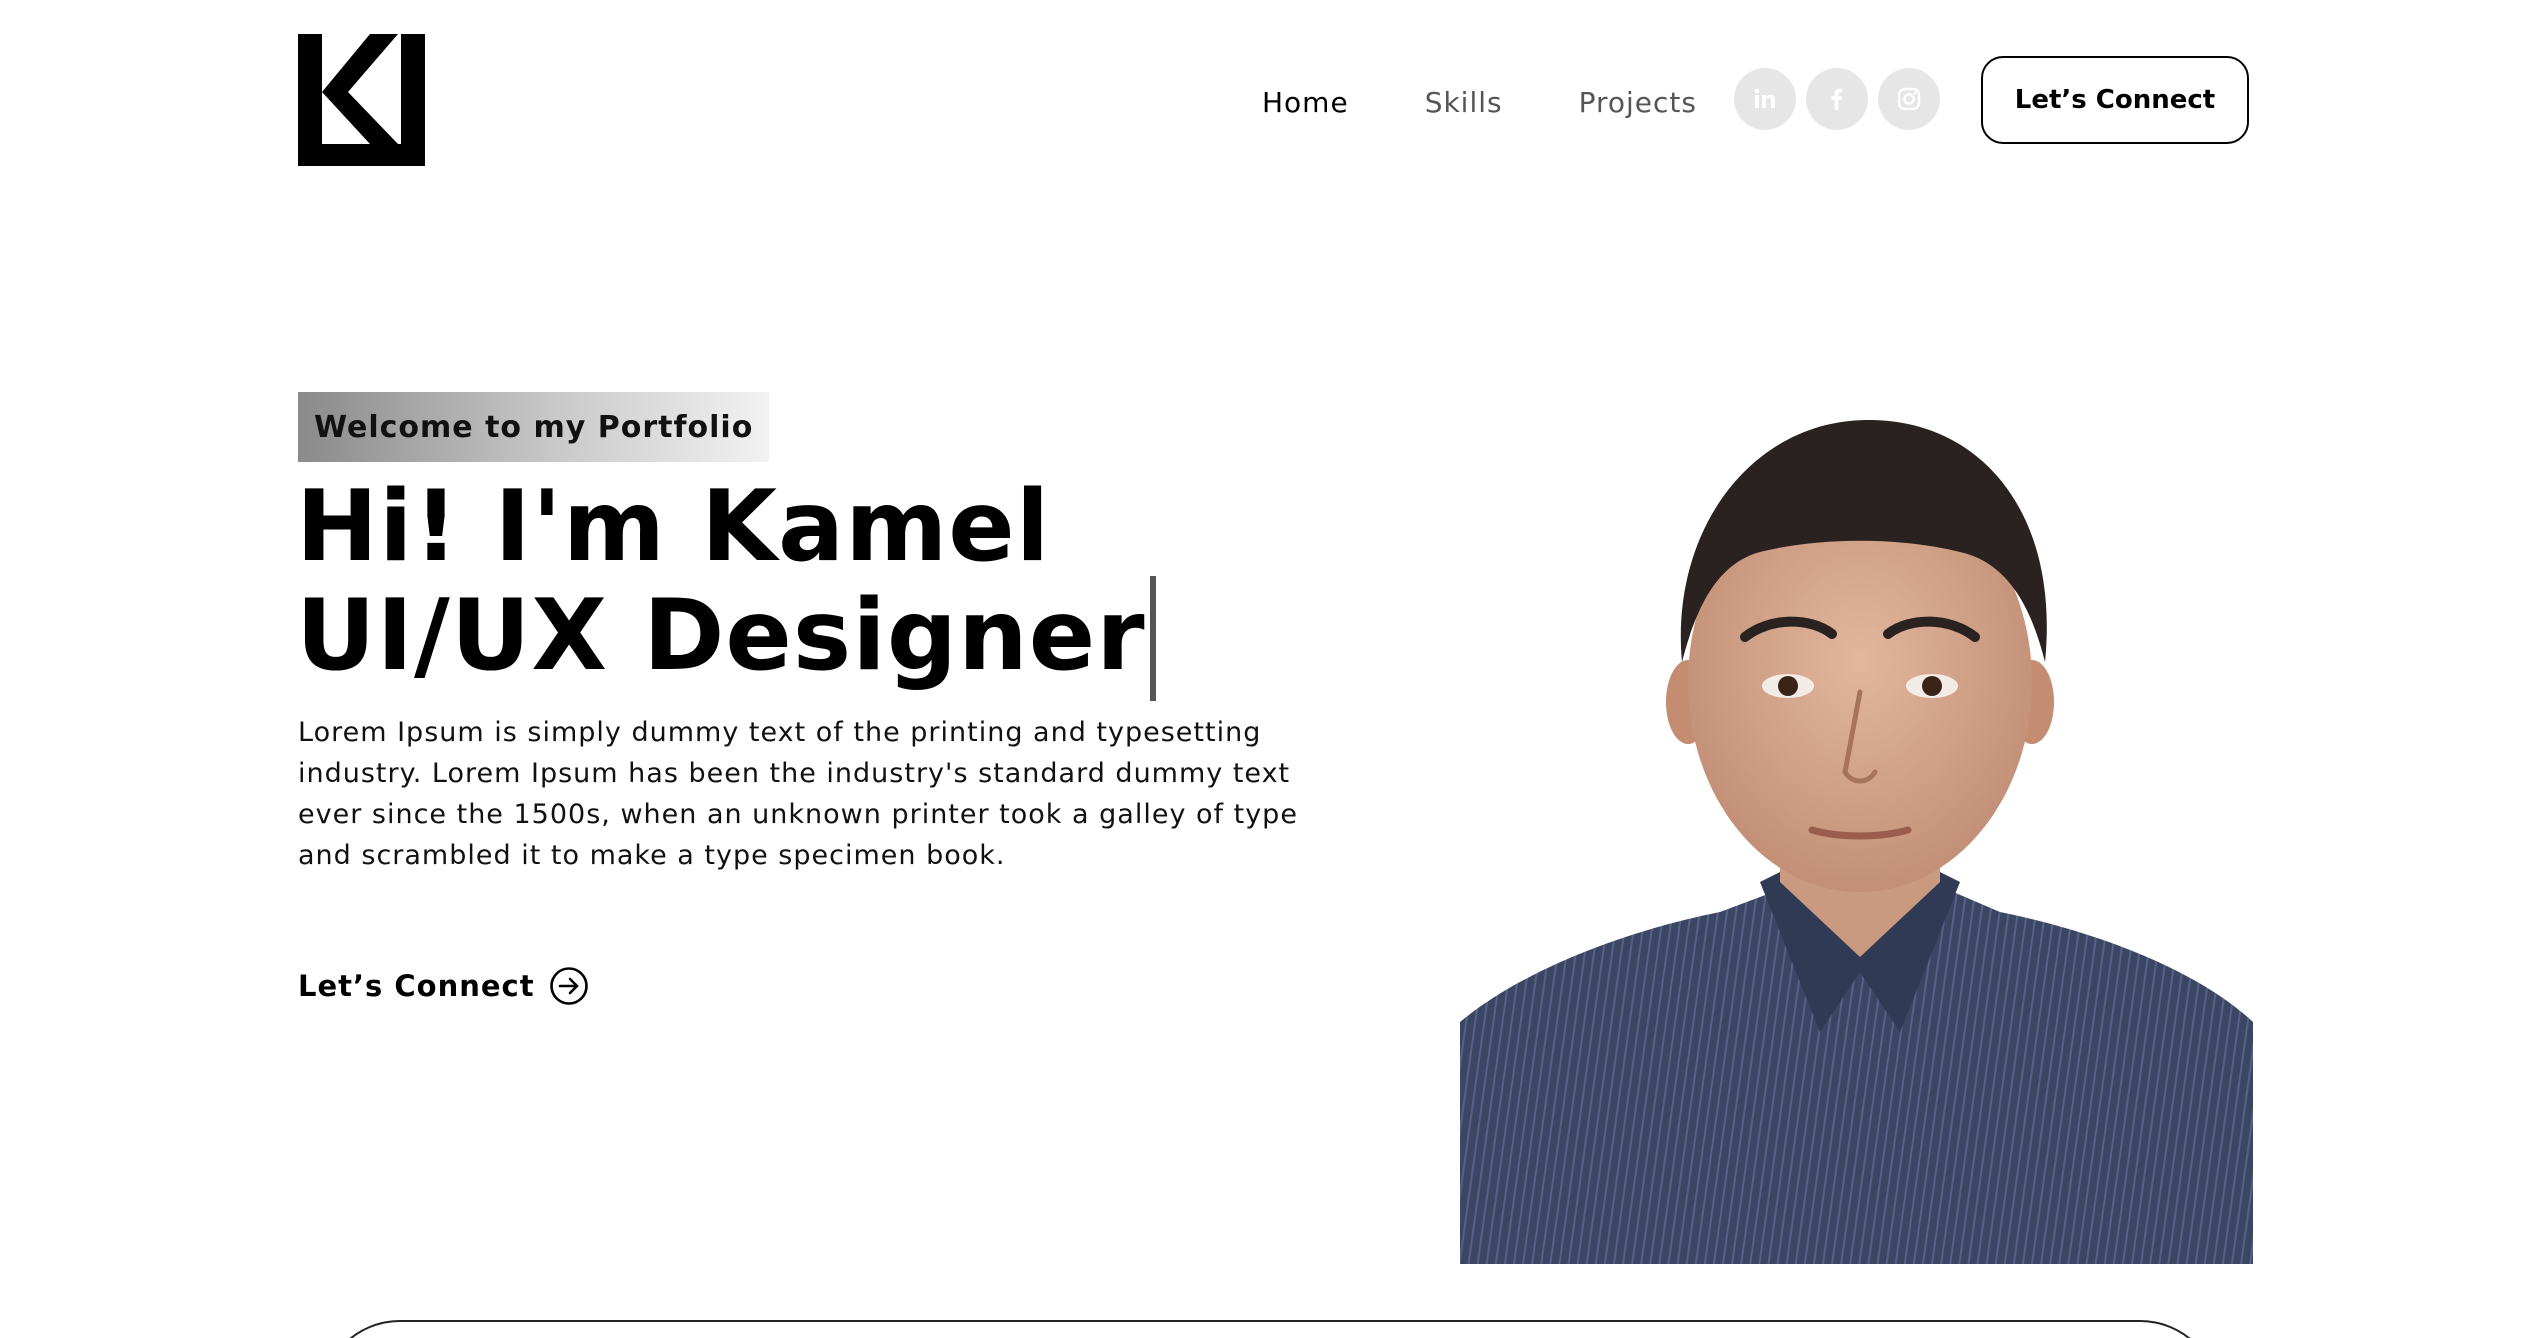 The image size is (2536, 1338). Describe the element at coordinates (416, 986) in the screenshot. I see `hero-connect-label: Let’s Connect` at that location.